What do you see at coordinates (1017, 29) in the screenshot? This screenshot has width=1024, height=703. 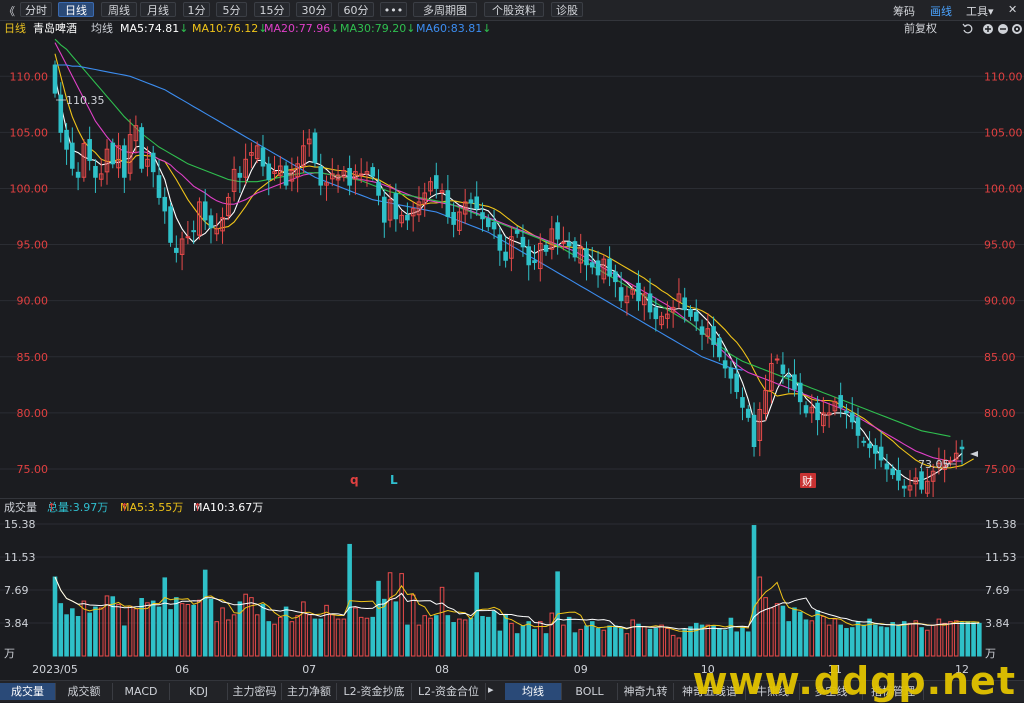 I see `settings-icon` at bounding box center [1017, 29].